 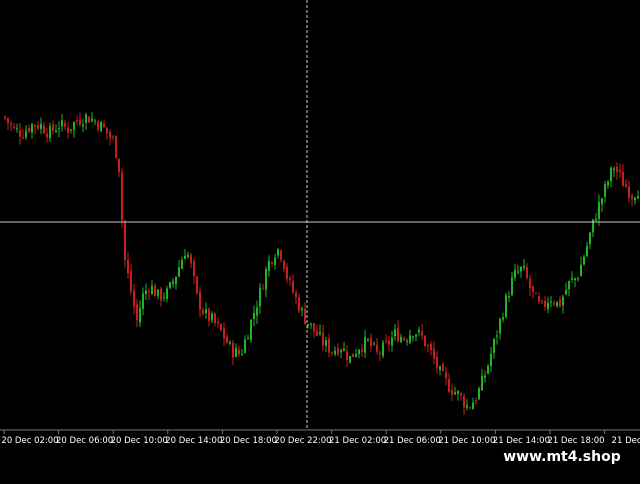 I want to click on watermark-text: www.mt4.shop, so click(x=562, y=457).